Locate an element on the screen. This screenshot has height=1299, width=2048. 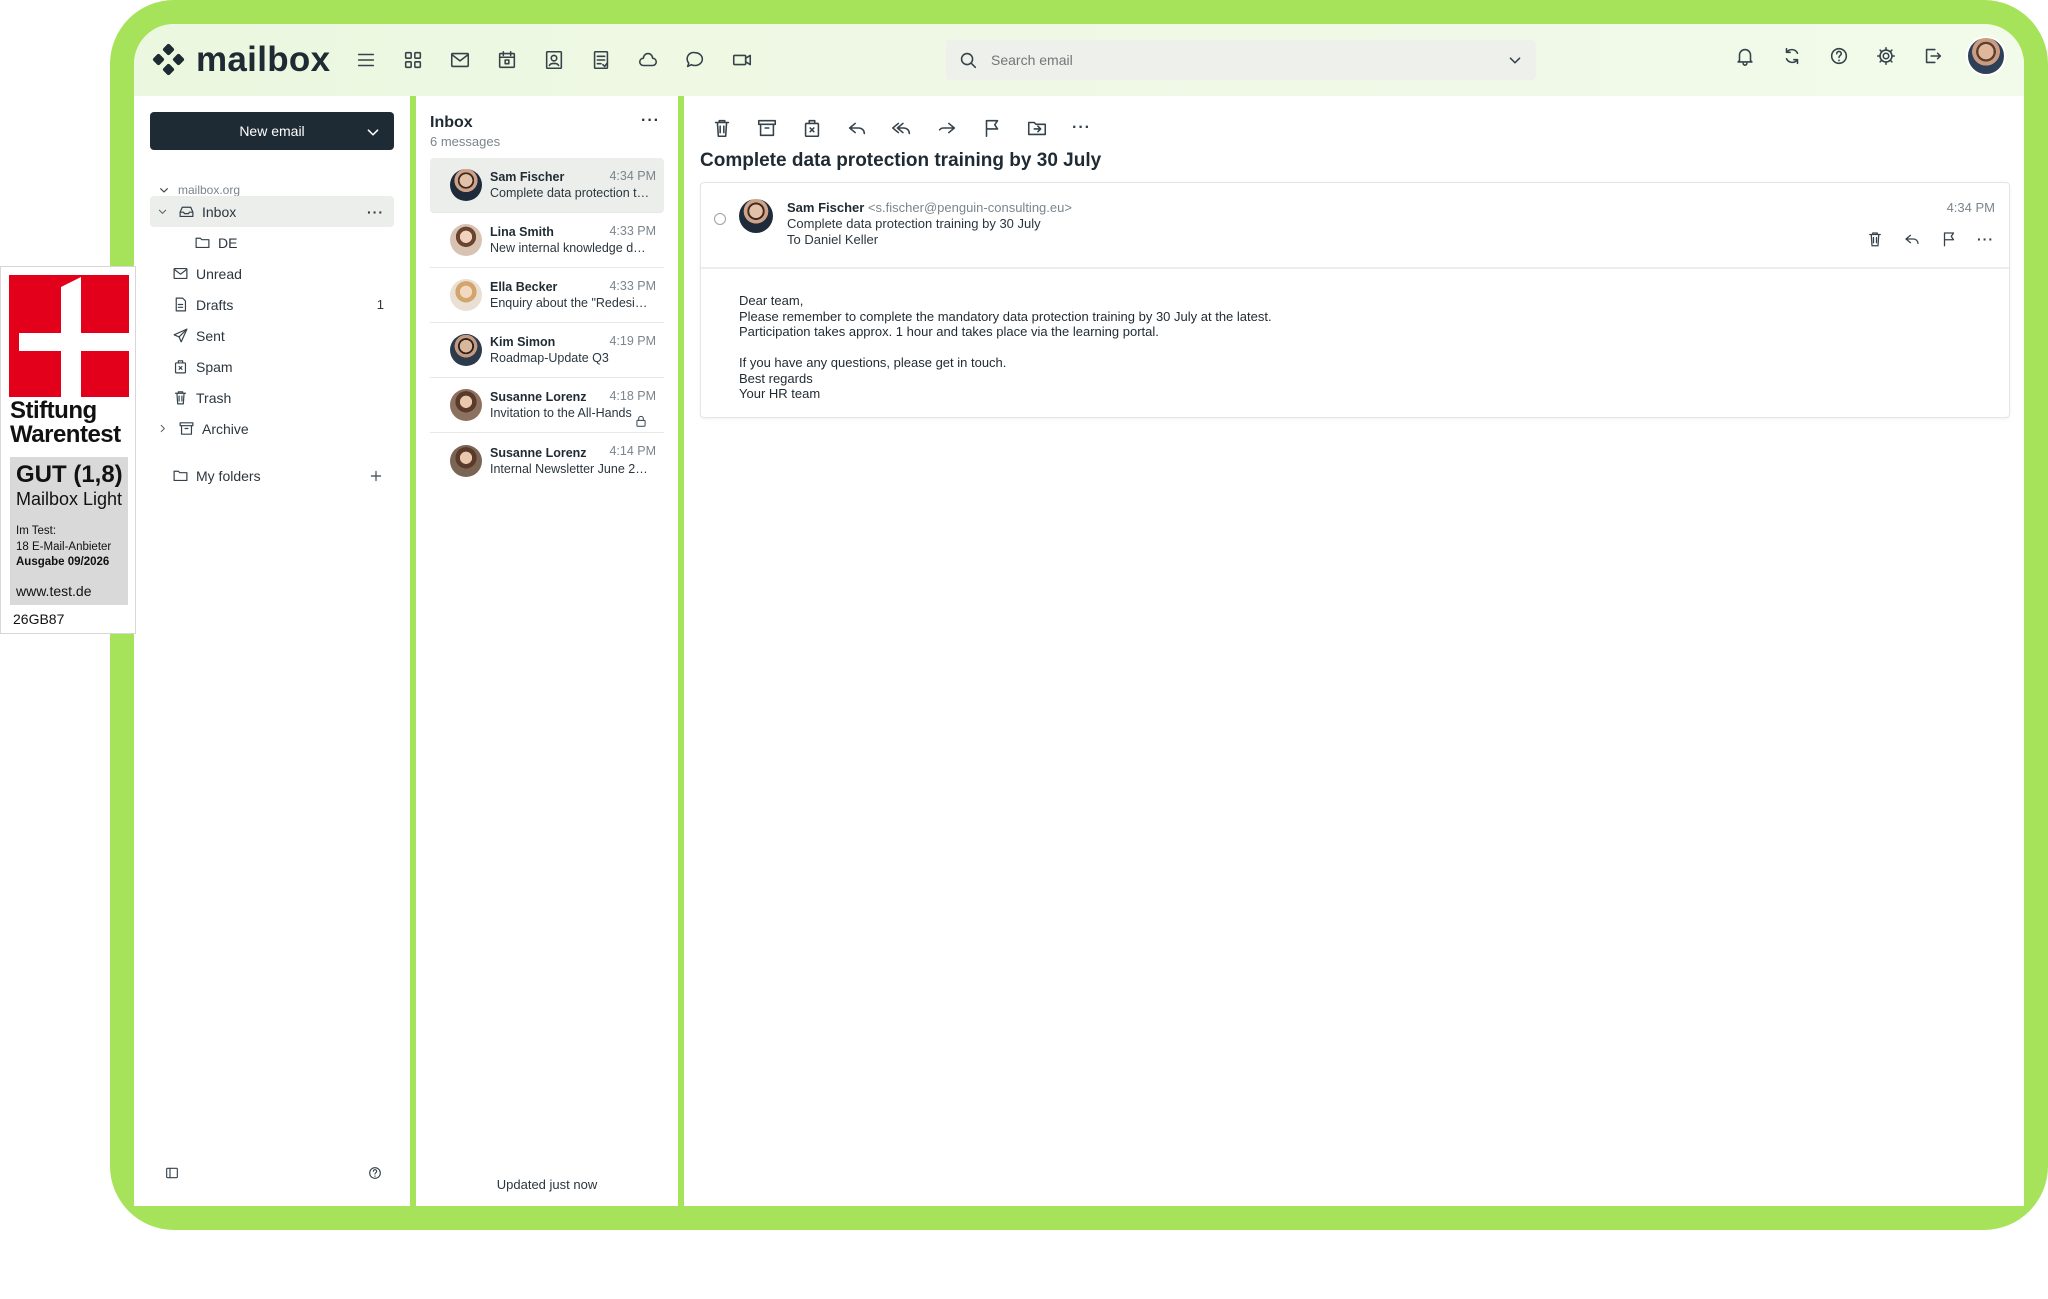
recipient-name: Daniel Keller is located at coordinates (841, 239).